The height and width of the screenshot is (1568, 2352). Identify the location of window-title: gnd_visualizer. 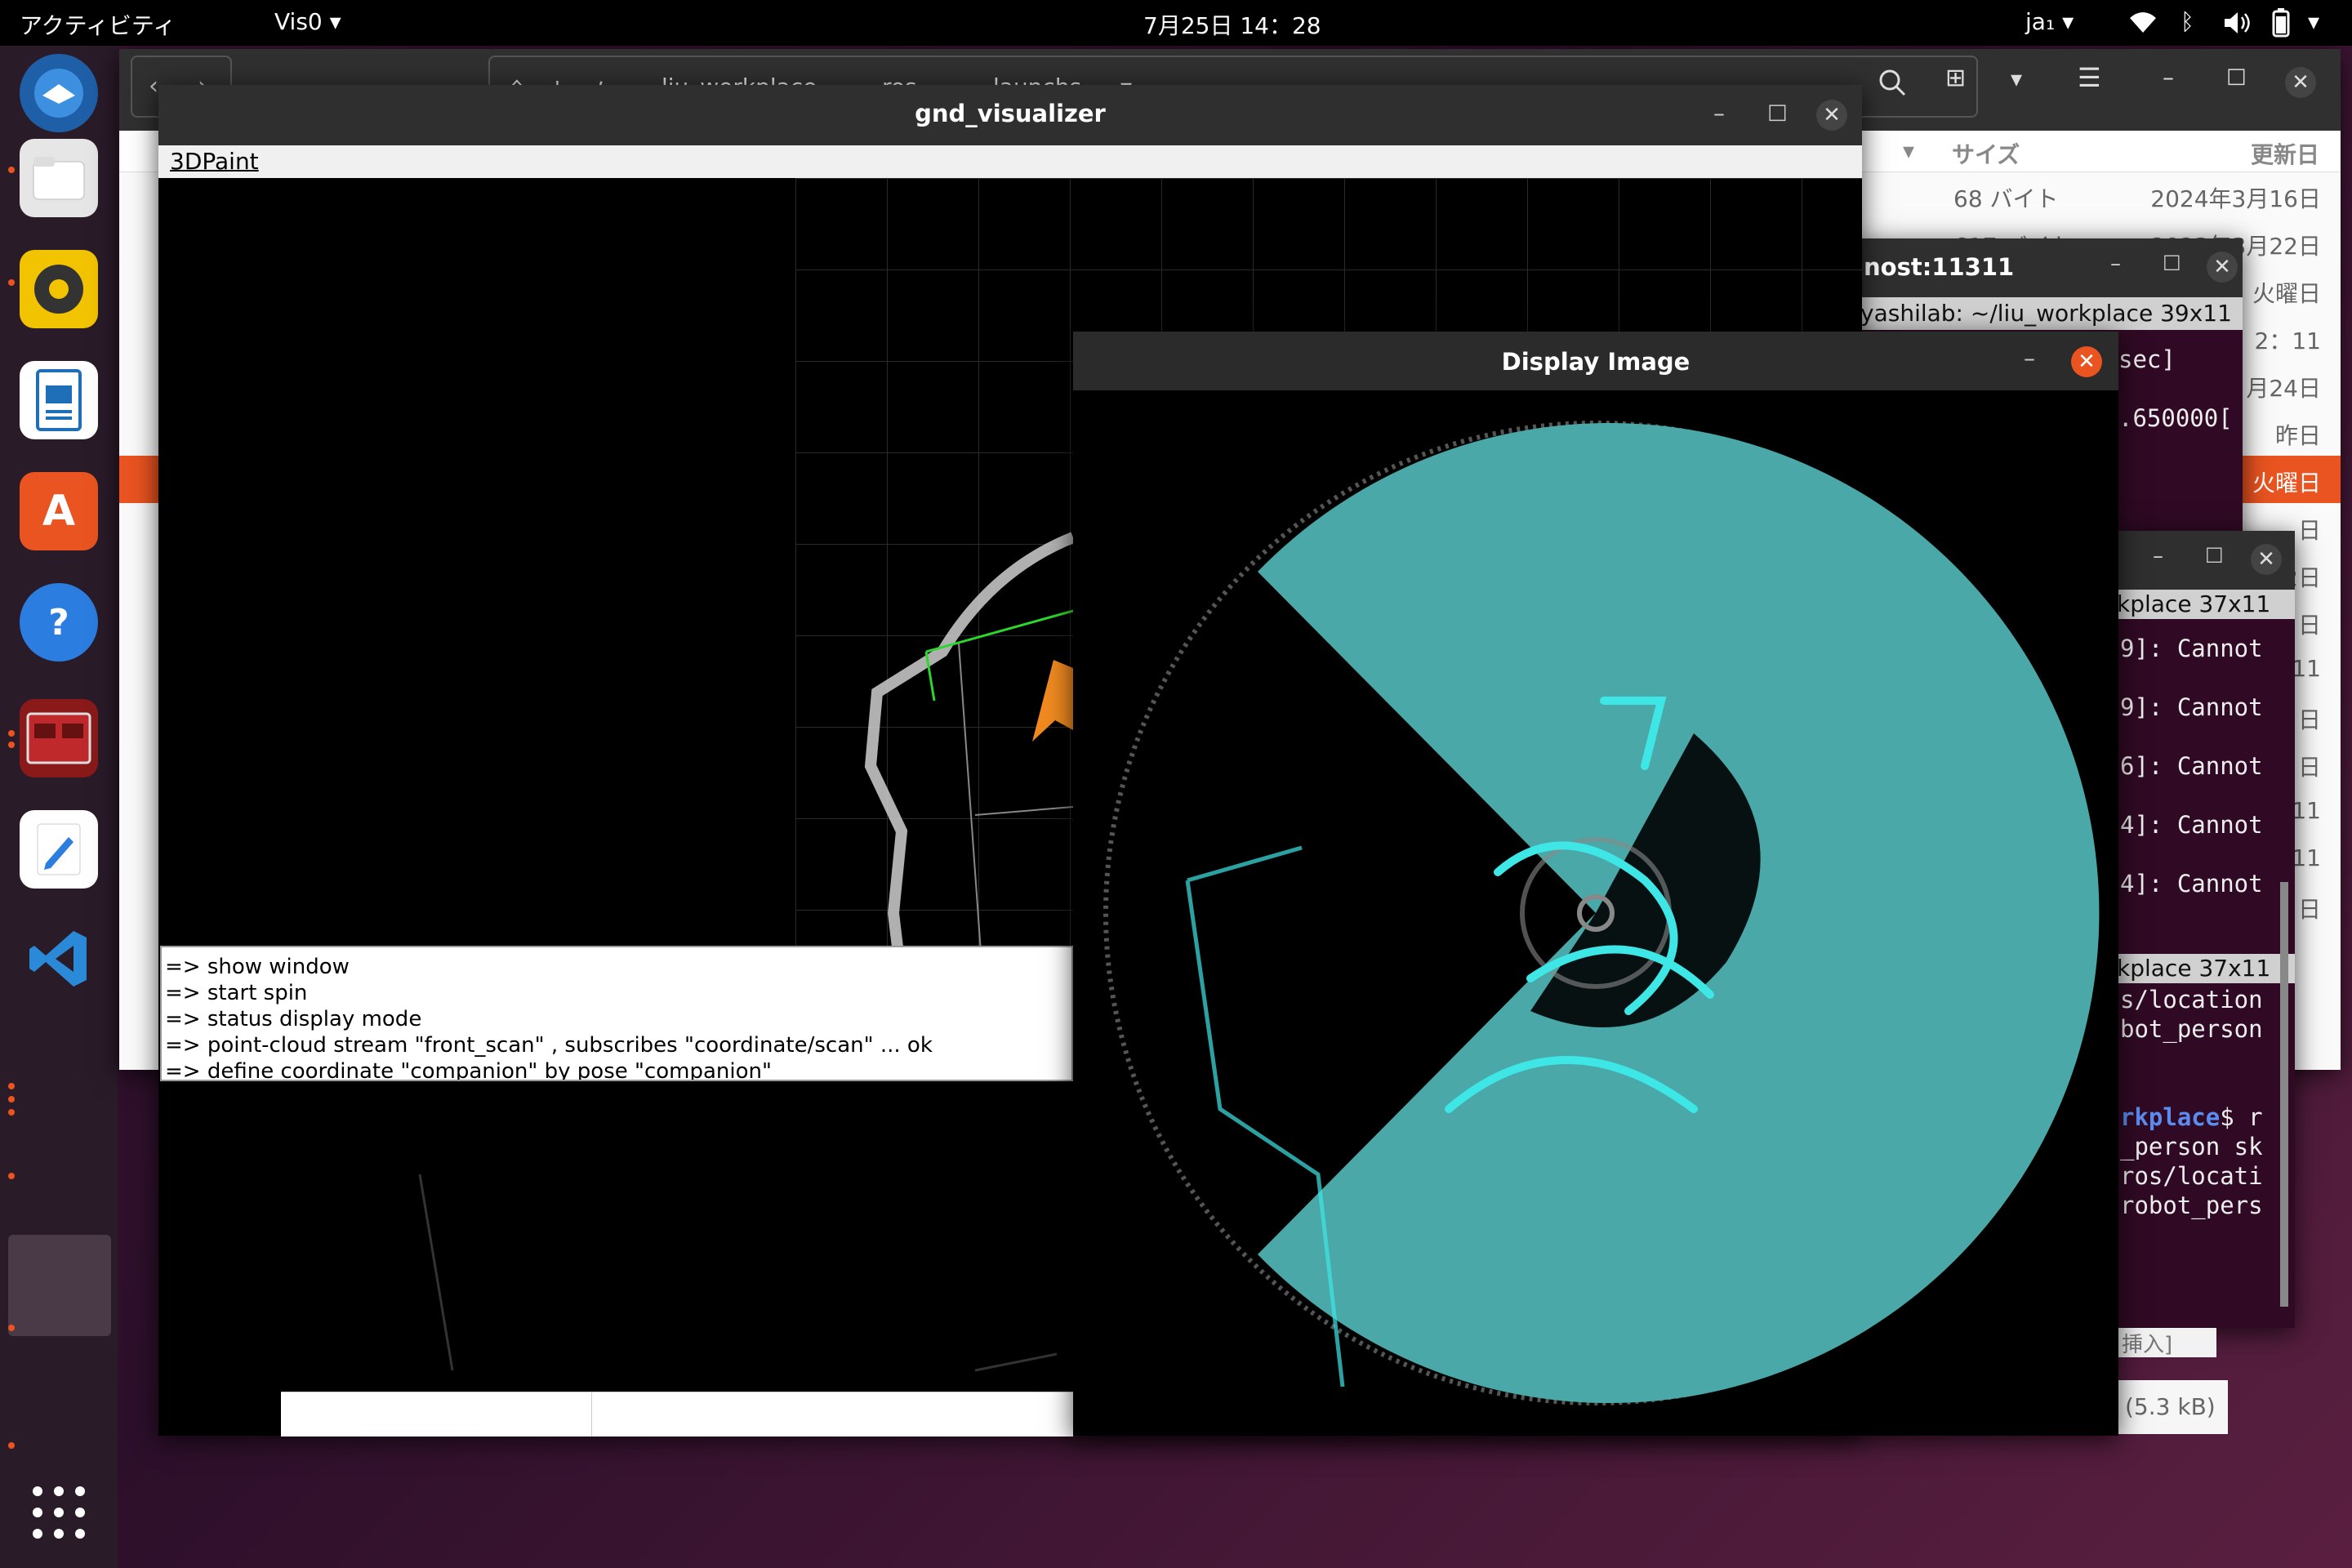
(1010, 113).